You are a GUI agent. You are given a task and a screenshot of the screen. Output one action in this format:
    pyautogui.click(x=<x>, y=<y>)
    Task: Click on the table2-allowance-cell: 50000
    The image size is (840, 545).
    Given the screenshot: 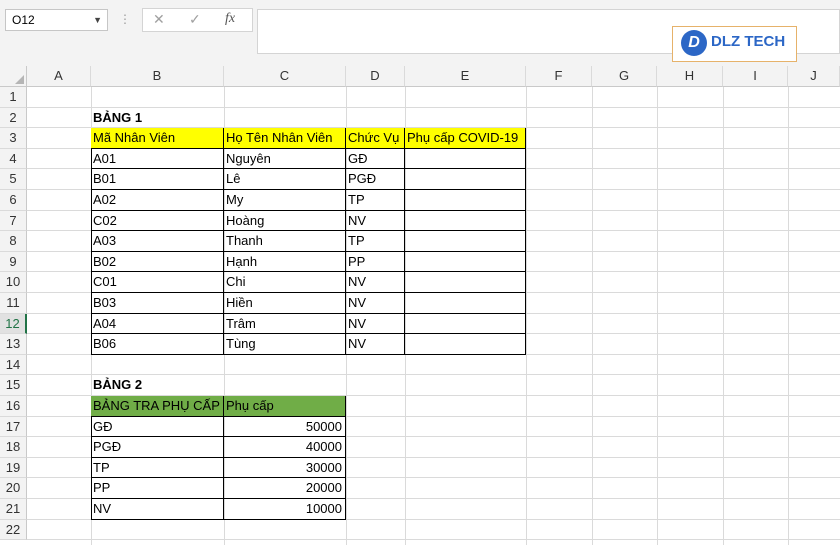 What is the action you would take?
    pyautogui.click(x=285, y=427)
    